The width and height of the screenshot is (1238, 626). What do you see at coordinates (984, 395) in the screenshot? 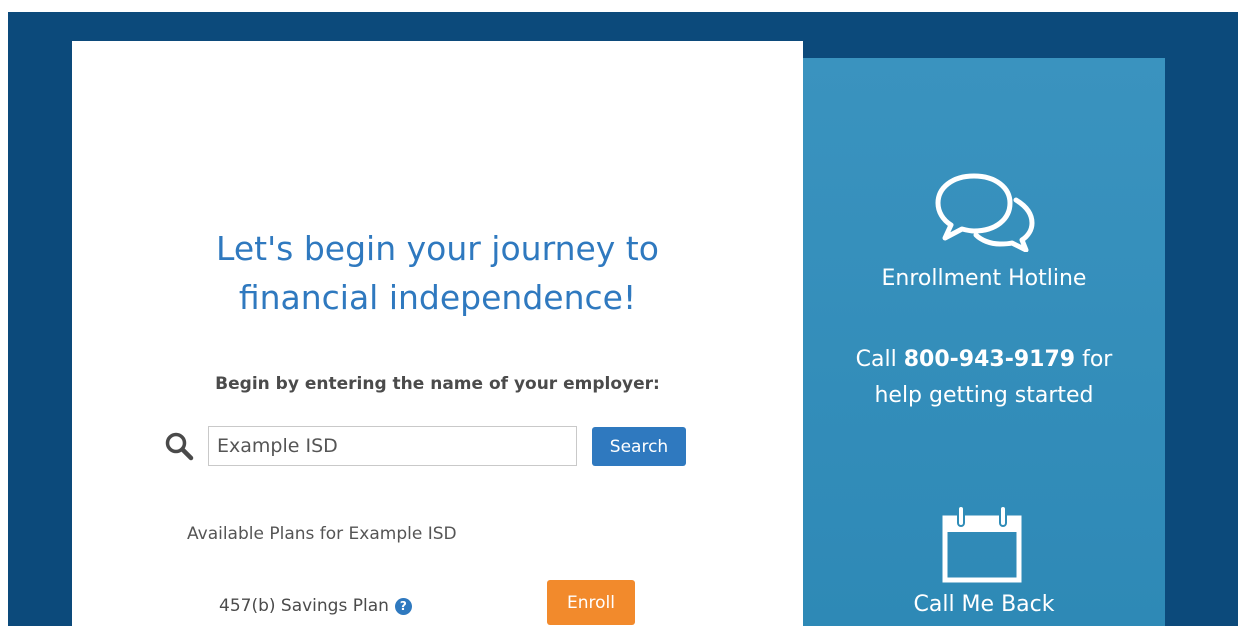
I see `hotline-text-line-2: help getting started` at bounding box center [984, 395].